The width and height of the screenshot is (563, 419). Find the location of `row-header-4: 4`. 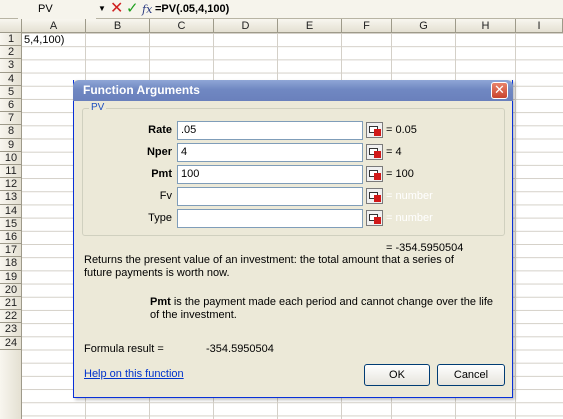

row-header-4: 4 is located at coordinates (11, 79).